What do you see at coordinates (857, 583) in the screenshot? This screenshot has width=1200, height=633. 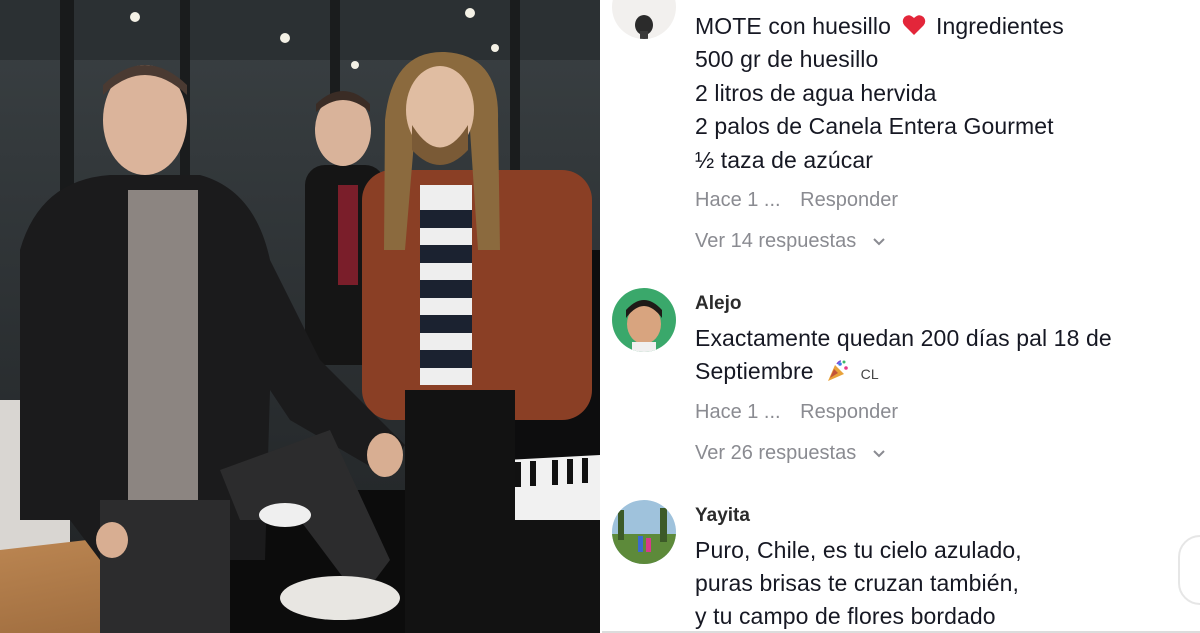 I see `comment-text-line: puras brisas te cruzan también,` at bounding box center [857, 583].